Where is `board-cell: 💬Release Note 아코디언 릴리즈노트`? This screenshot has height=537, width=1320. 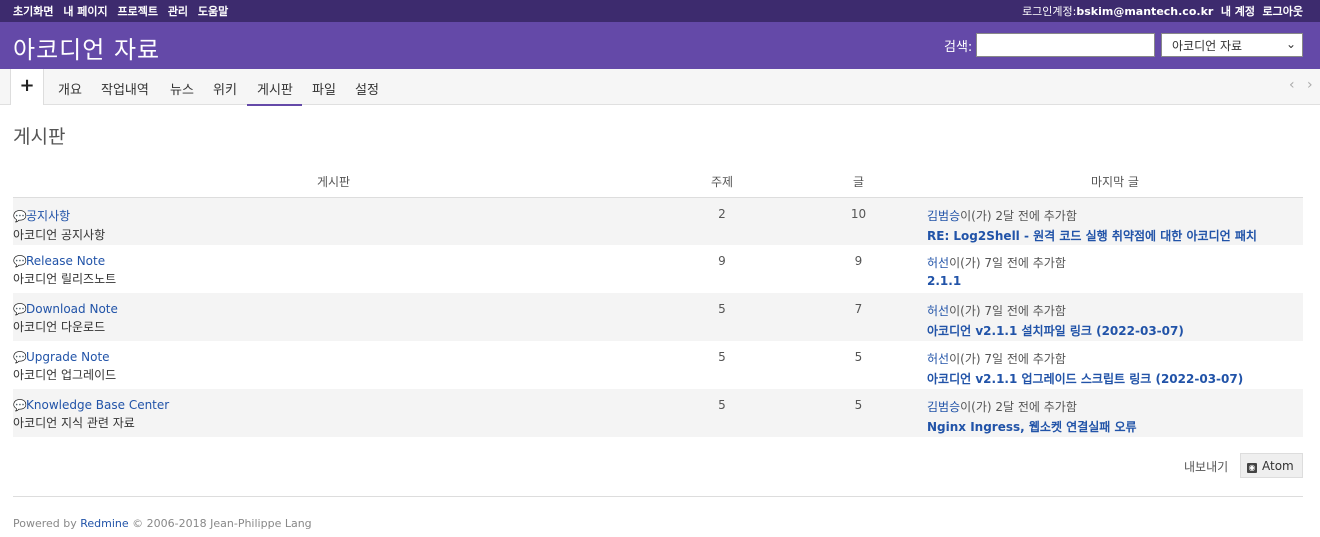 board-cell: 💬Release Note 아코디언 릴리즈노트 is located at coordinates (333, 269).